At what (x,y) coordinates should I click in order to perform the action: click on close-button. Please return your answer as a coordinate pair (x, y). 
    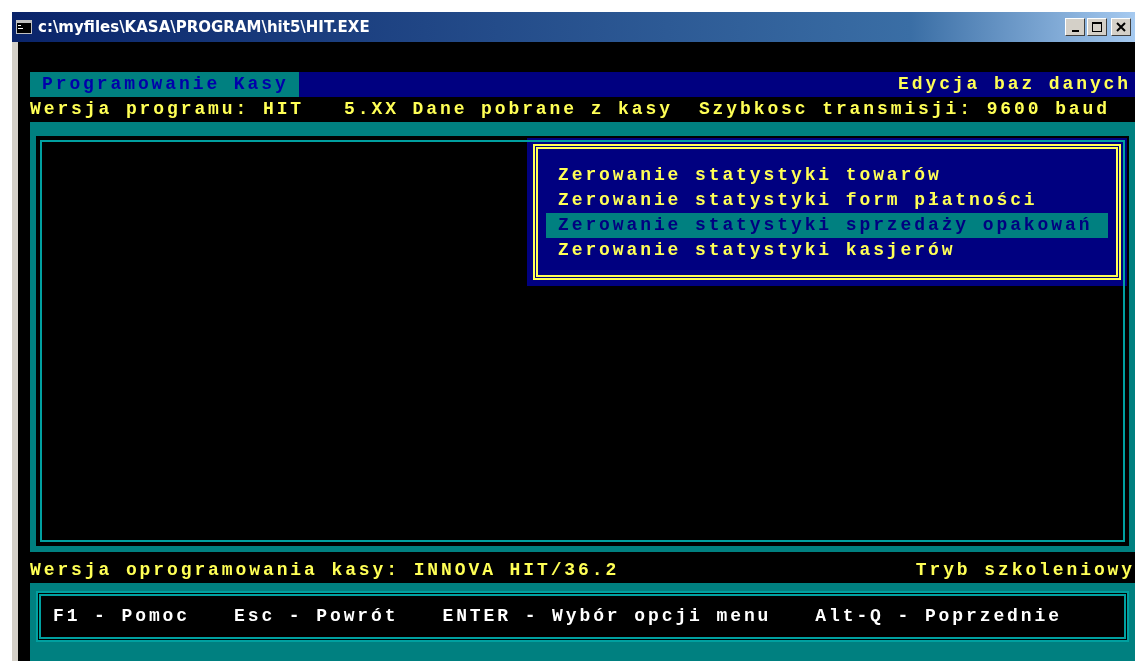
    Looking at the image, I should click on (1121, 27).